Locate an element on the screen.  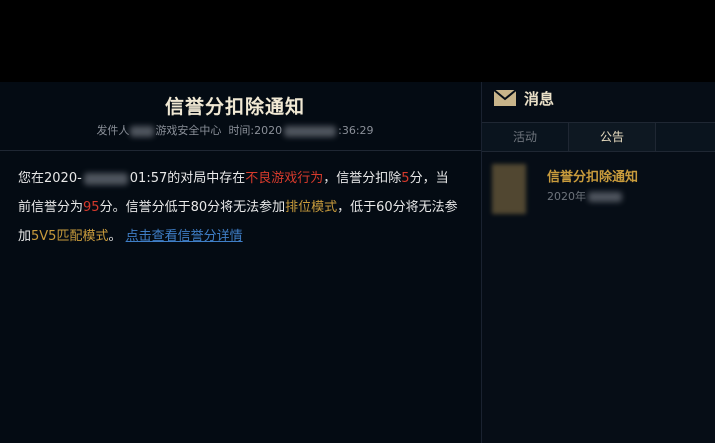
item-title: 信誉分扣除通知 is located at coordinates (593, 177).